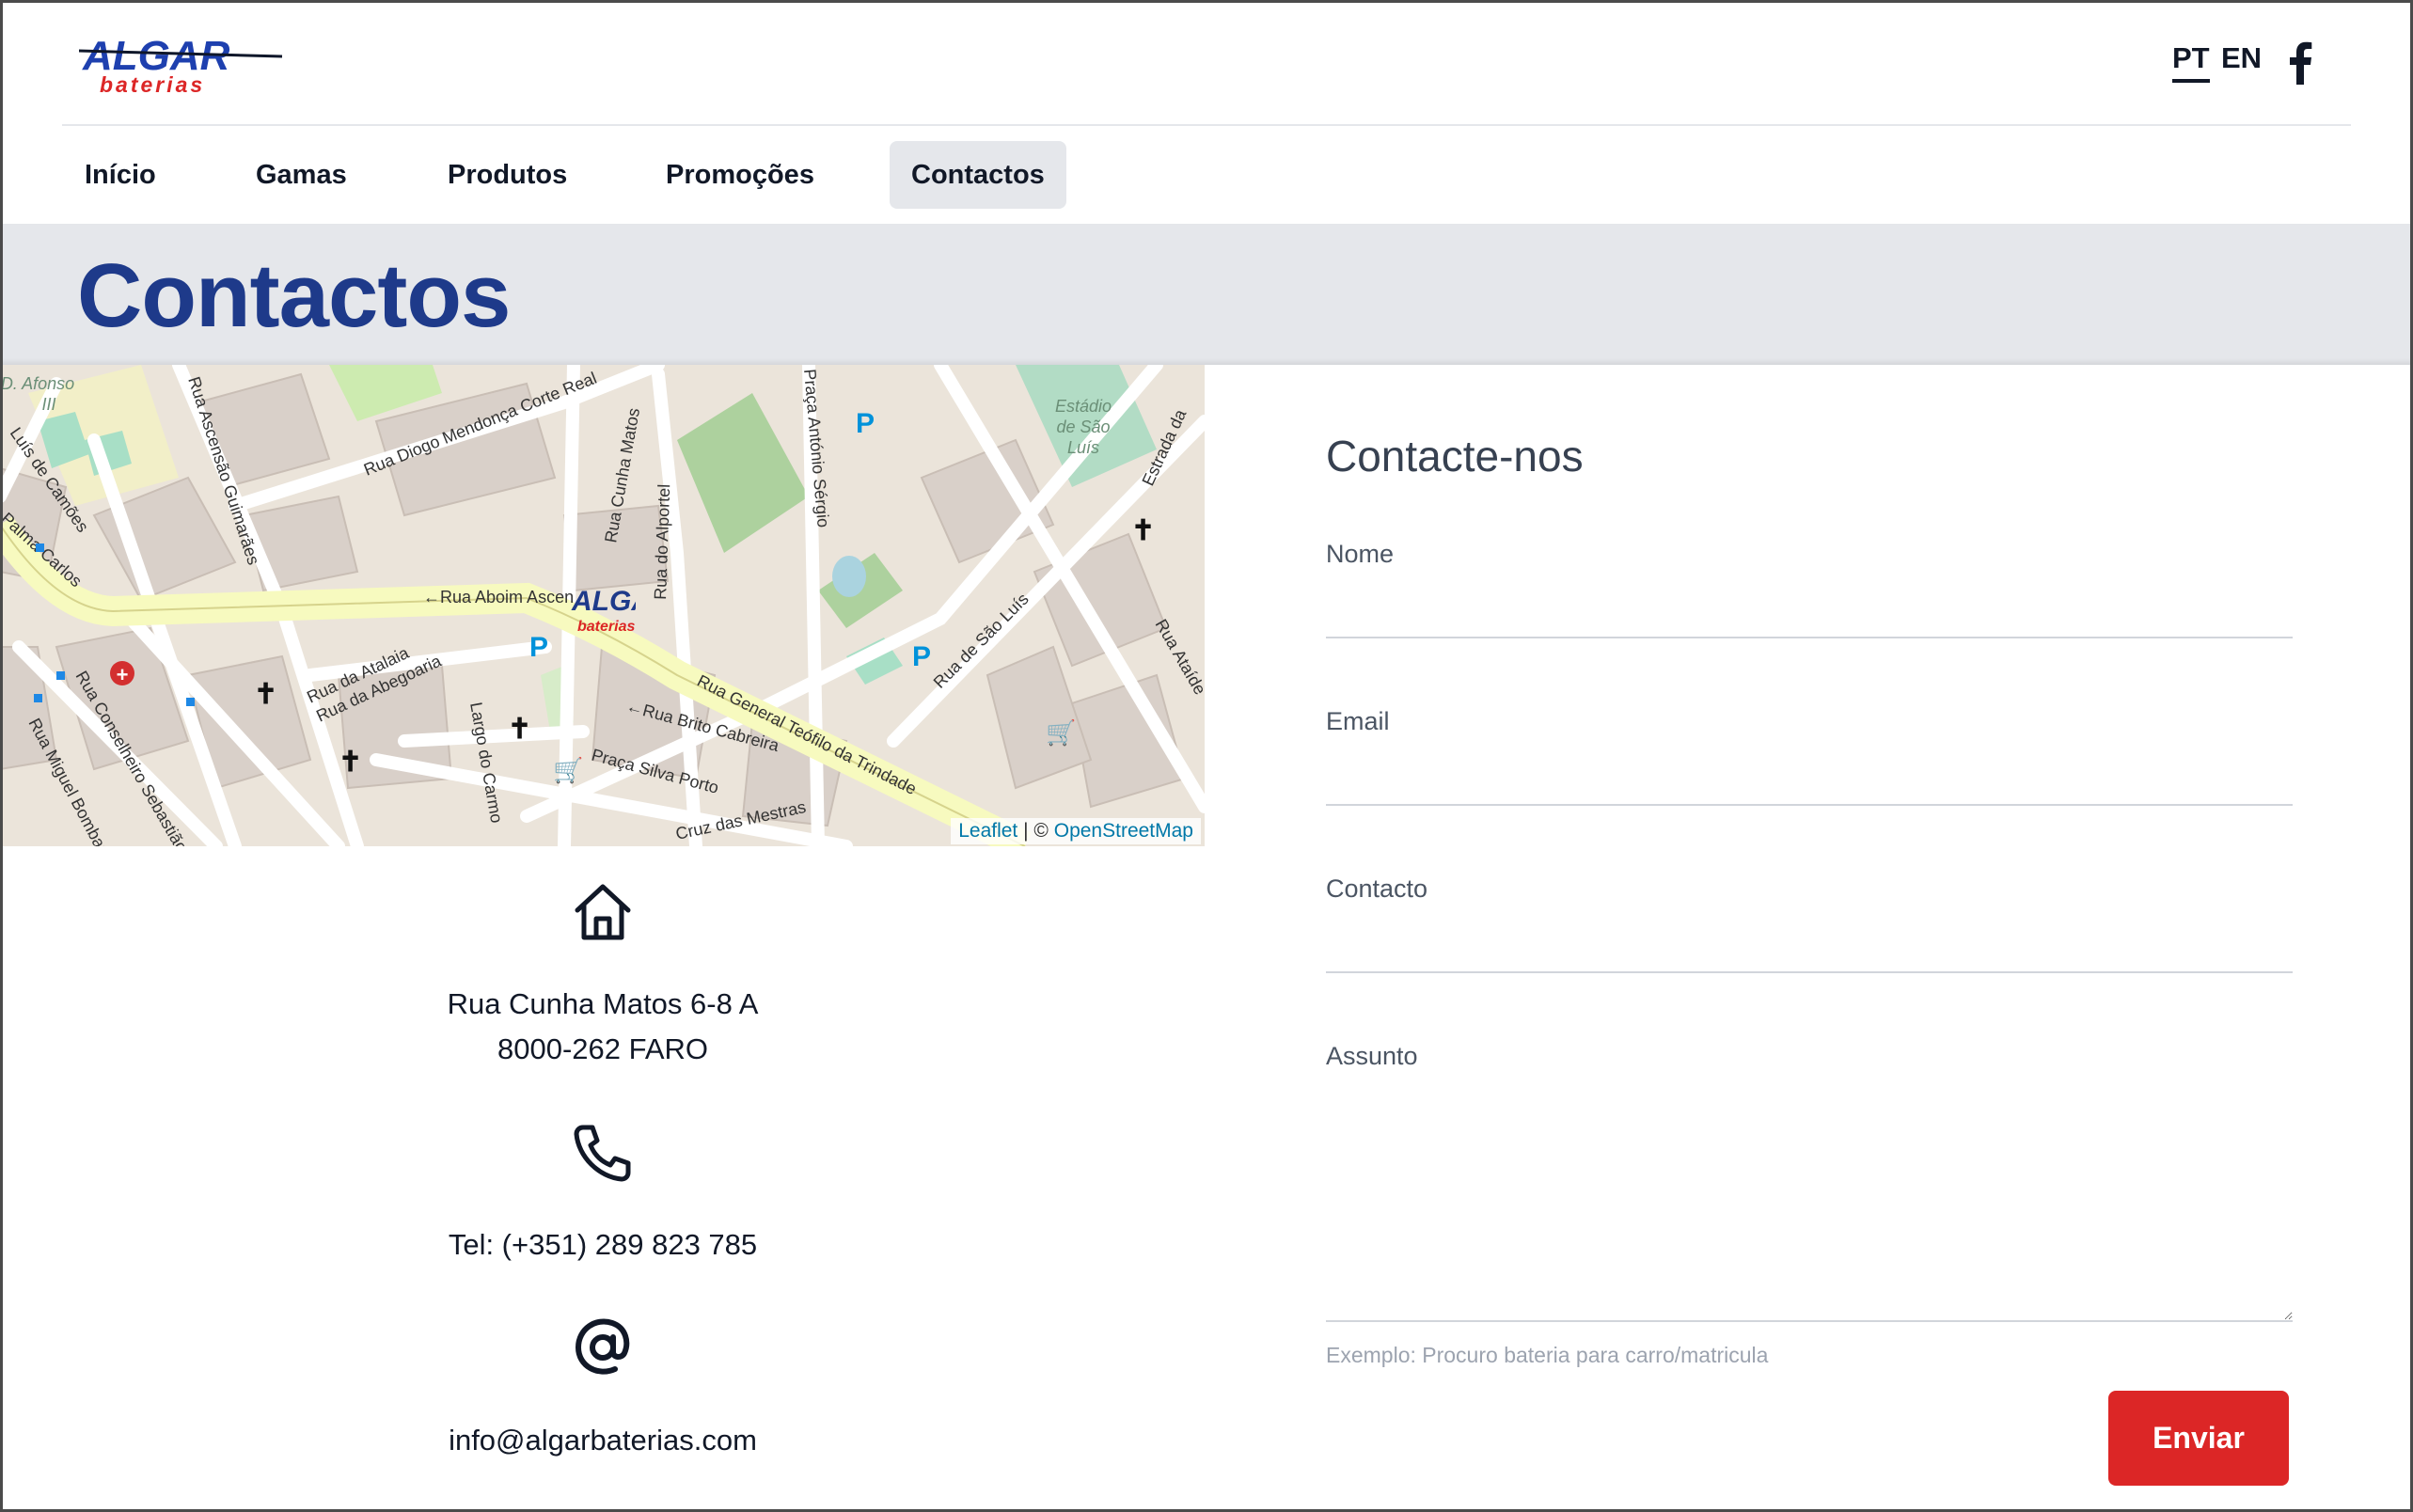 This screenshot has width=2413, height=1512. What do you see at coordinates (1083, 426) in the screenshot?
I see `svg-text: de São` at bounding box center [1083, 426].